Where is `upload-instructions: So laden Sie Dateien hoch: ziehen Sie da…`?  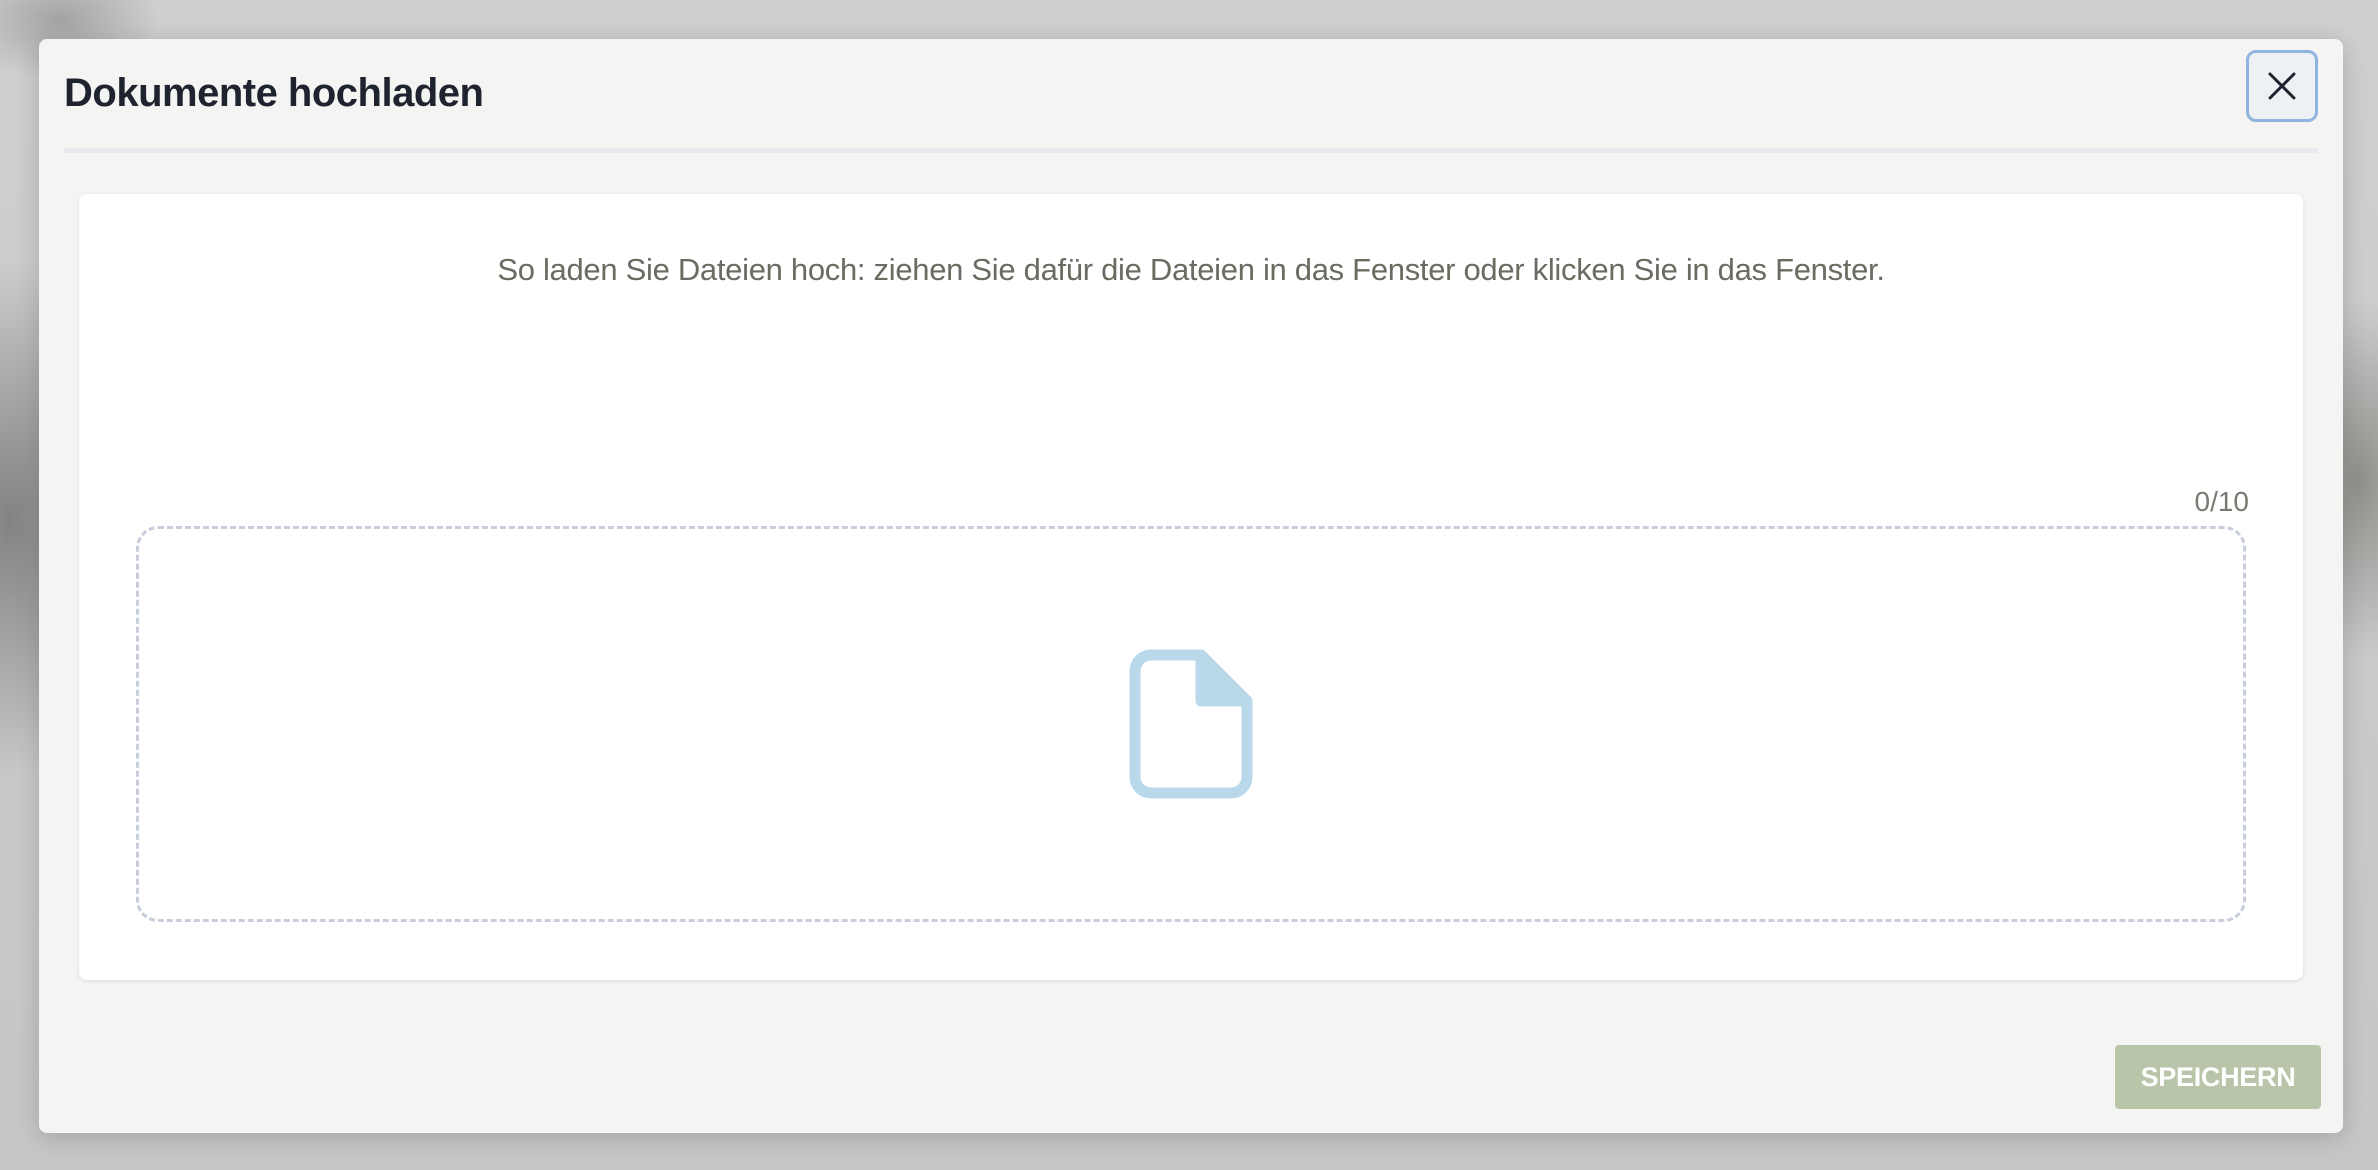 upload-instructions: So laden Sie Dateien hoch: ziehen Sie da… is located at coordinates (1191, 269).